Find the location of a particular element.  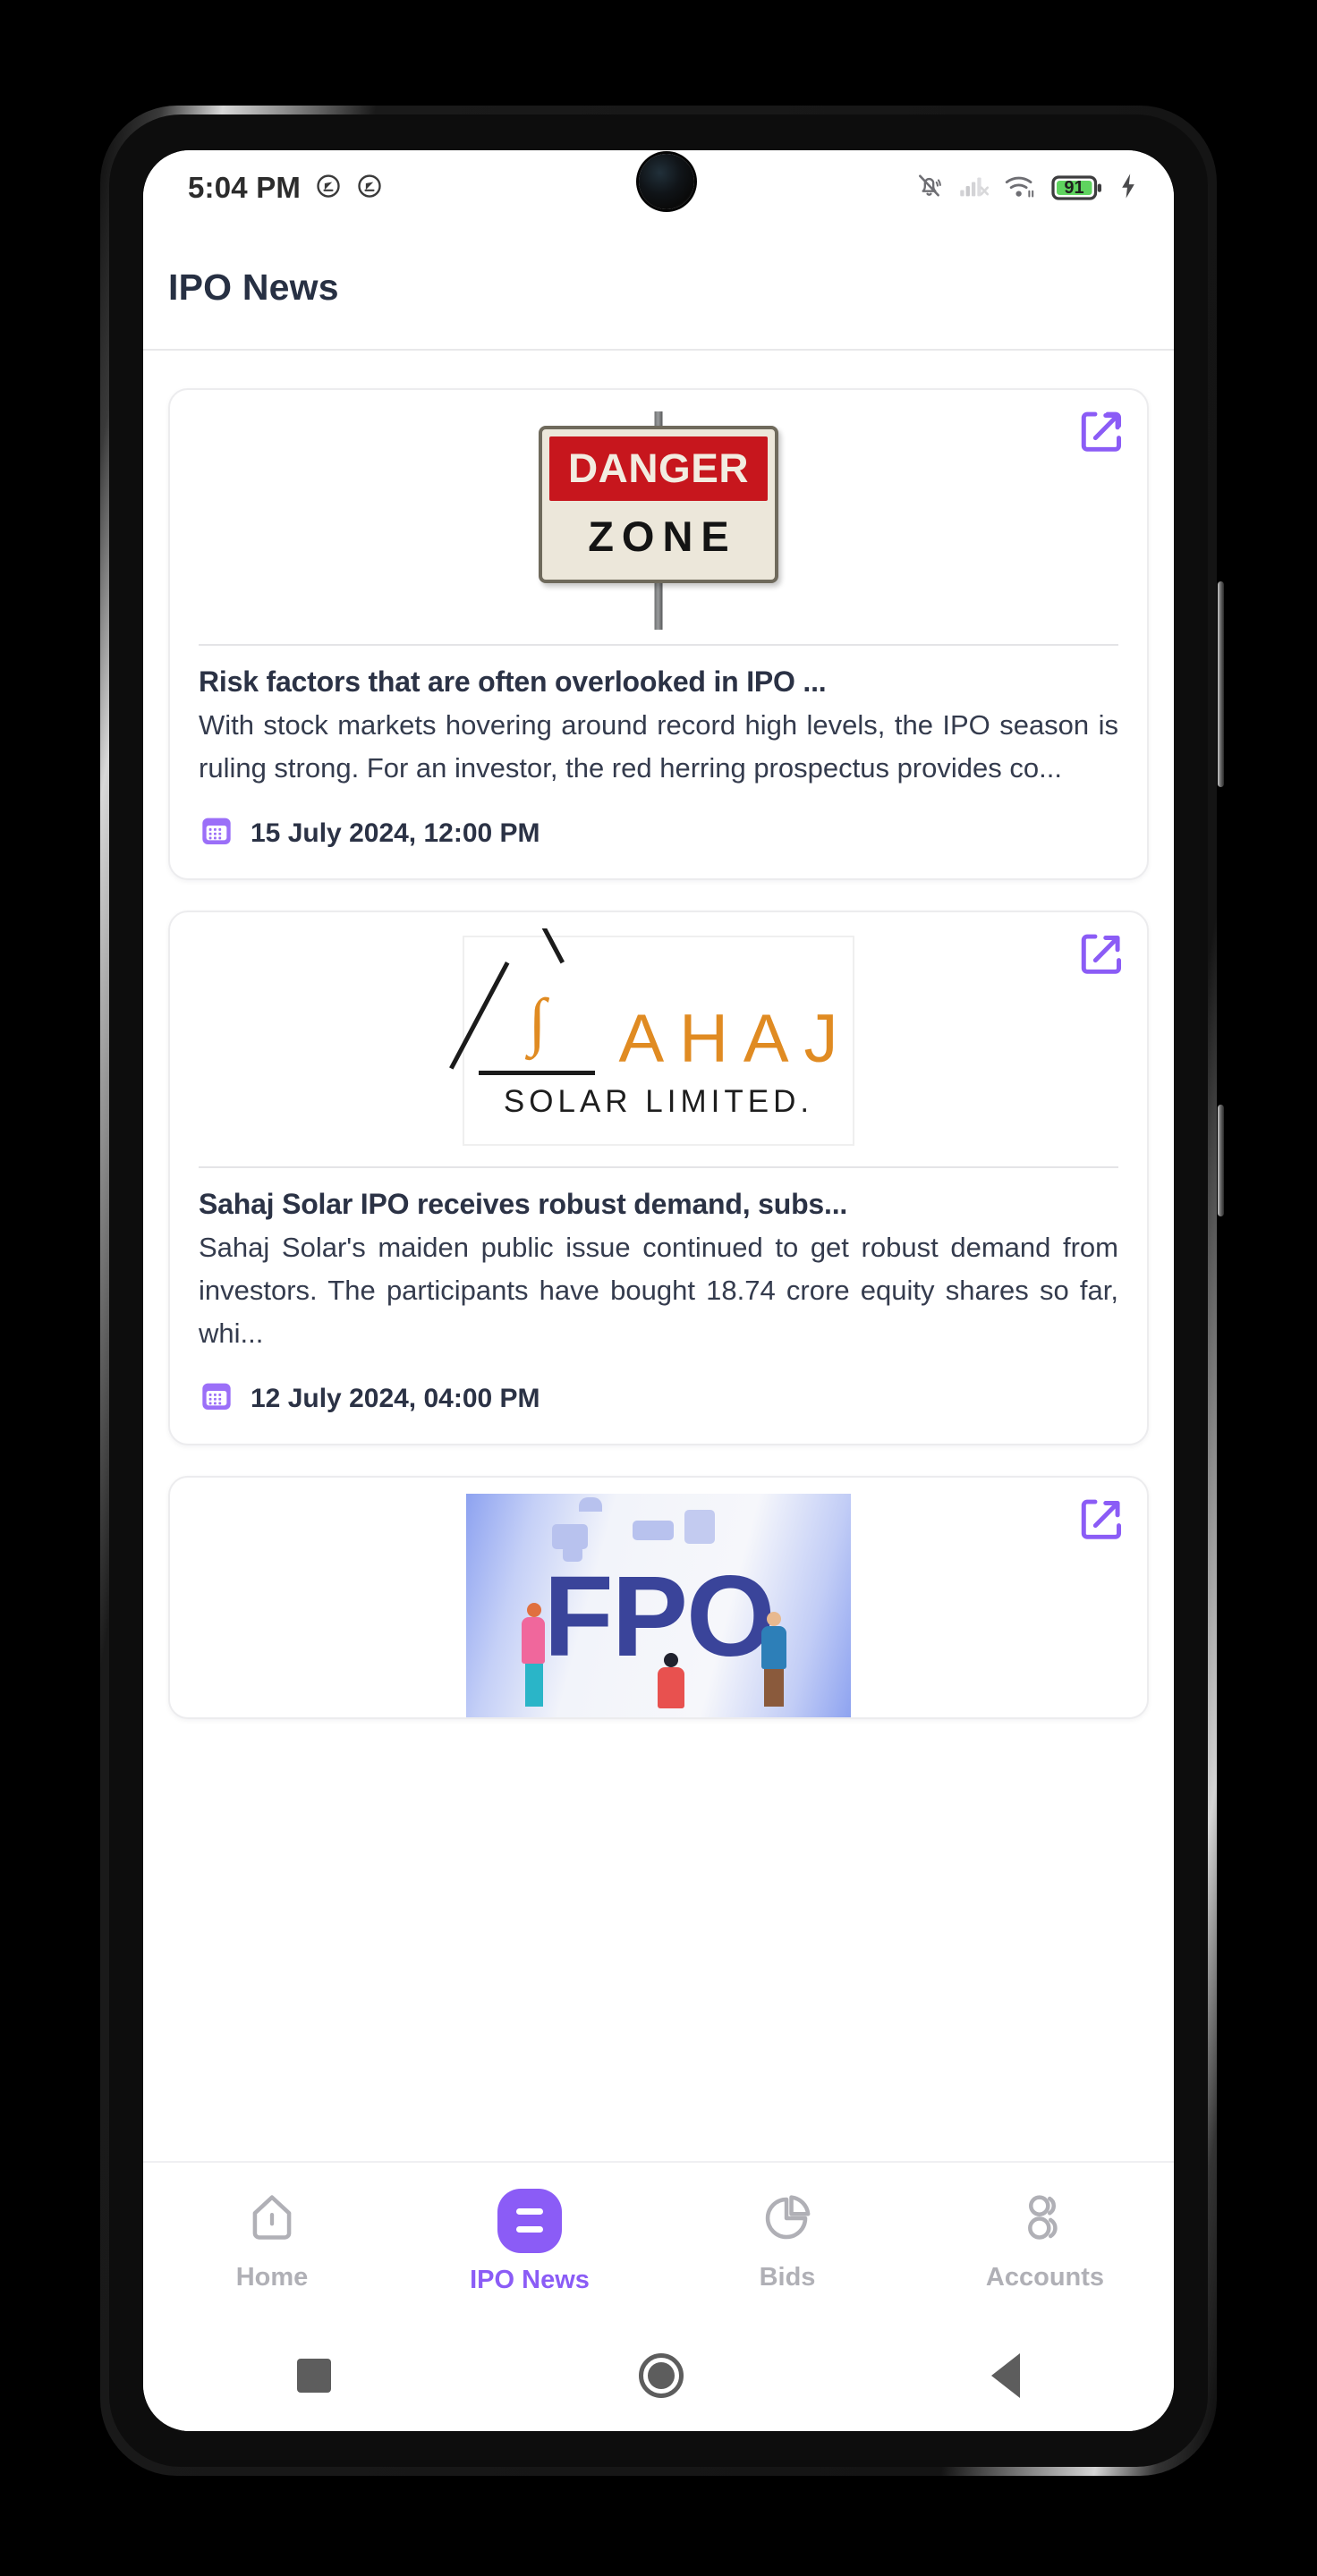

nav-item-ipo-news: IPO News is located at coordinates (530, 2241).